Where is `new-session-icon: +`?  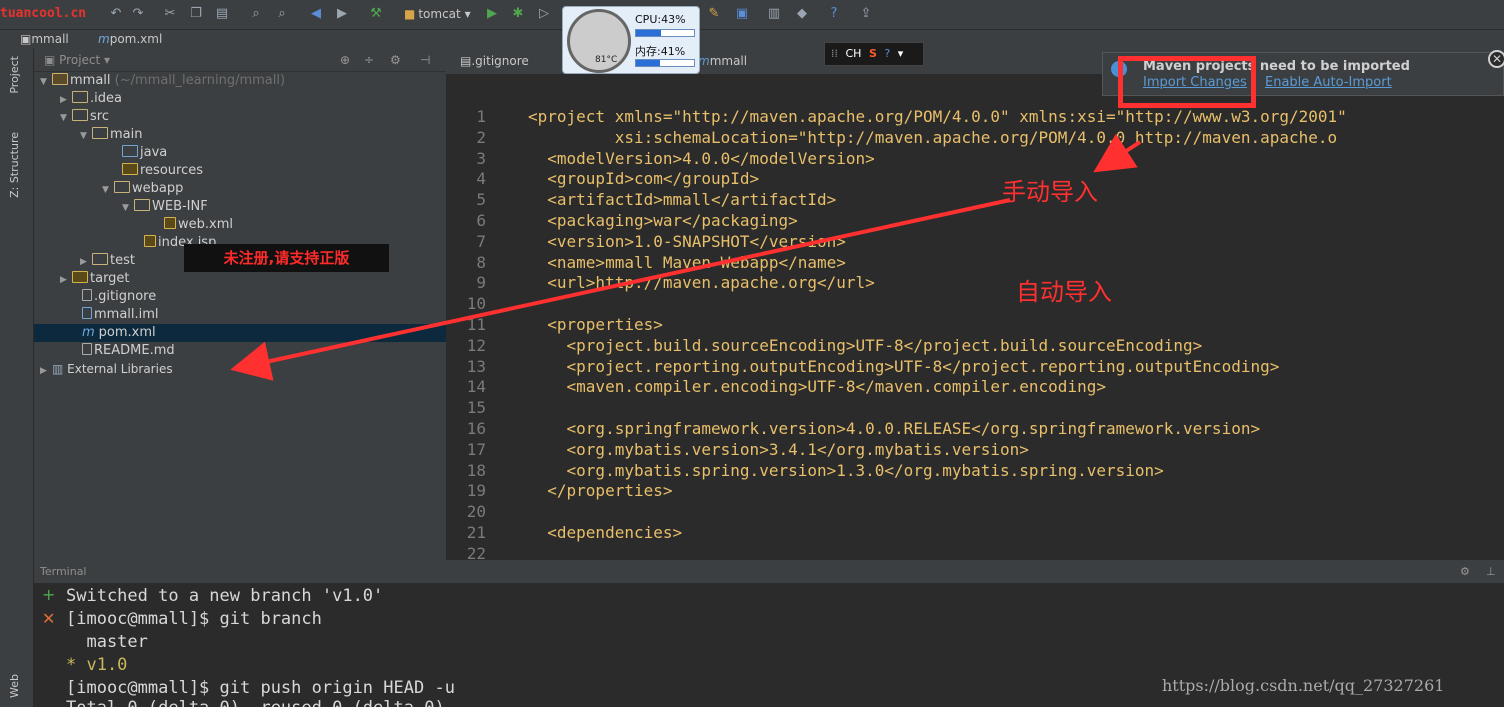
new-session-icon: + is located at coordinates (48, 594).